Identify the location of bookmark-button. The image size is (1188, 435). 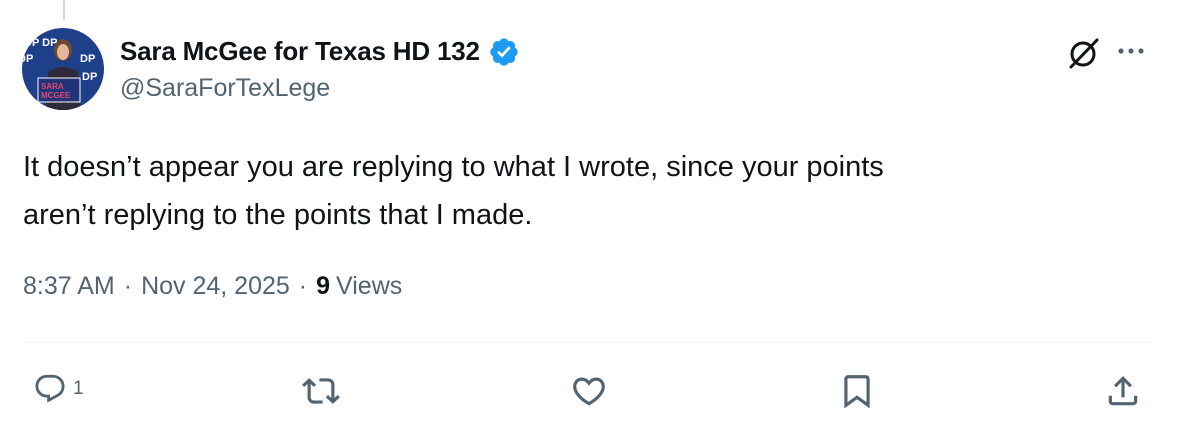
(857, 391).